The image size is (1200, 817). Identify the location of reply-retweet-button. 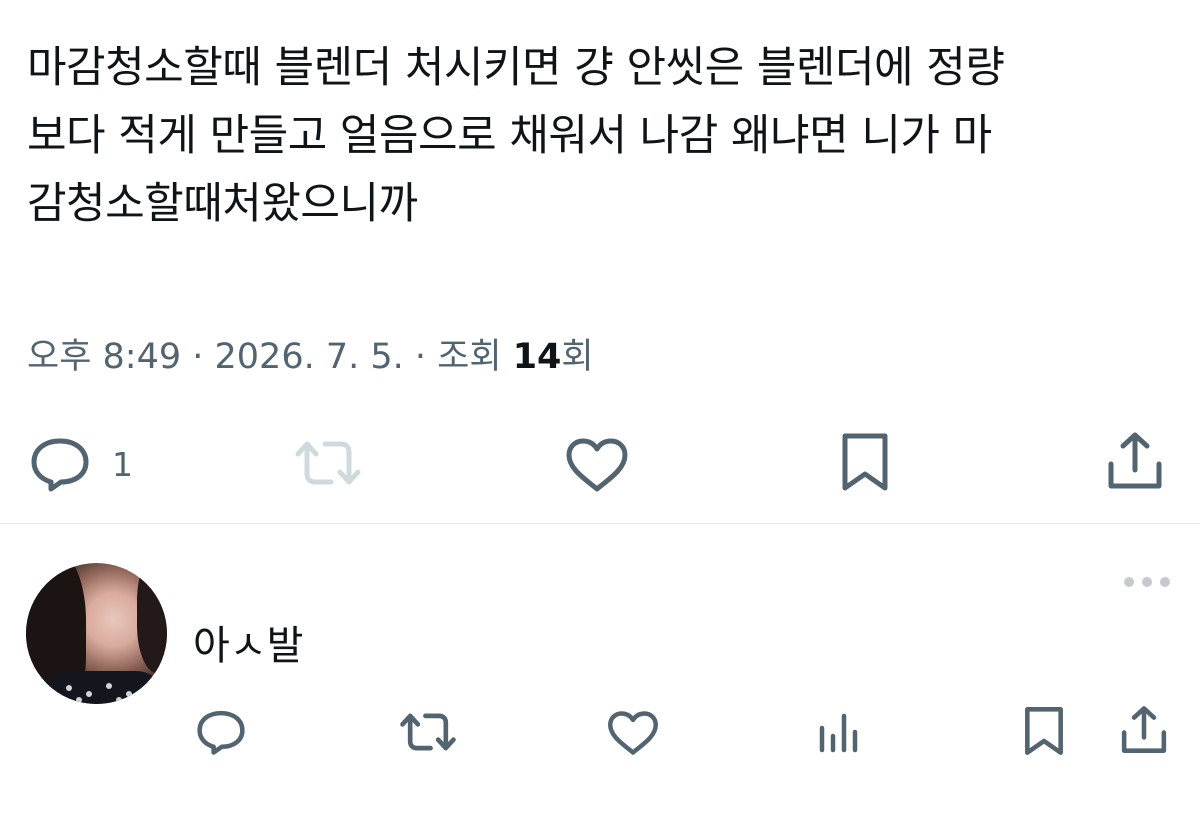
(428, 732).